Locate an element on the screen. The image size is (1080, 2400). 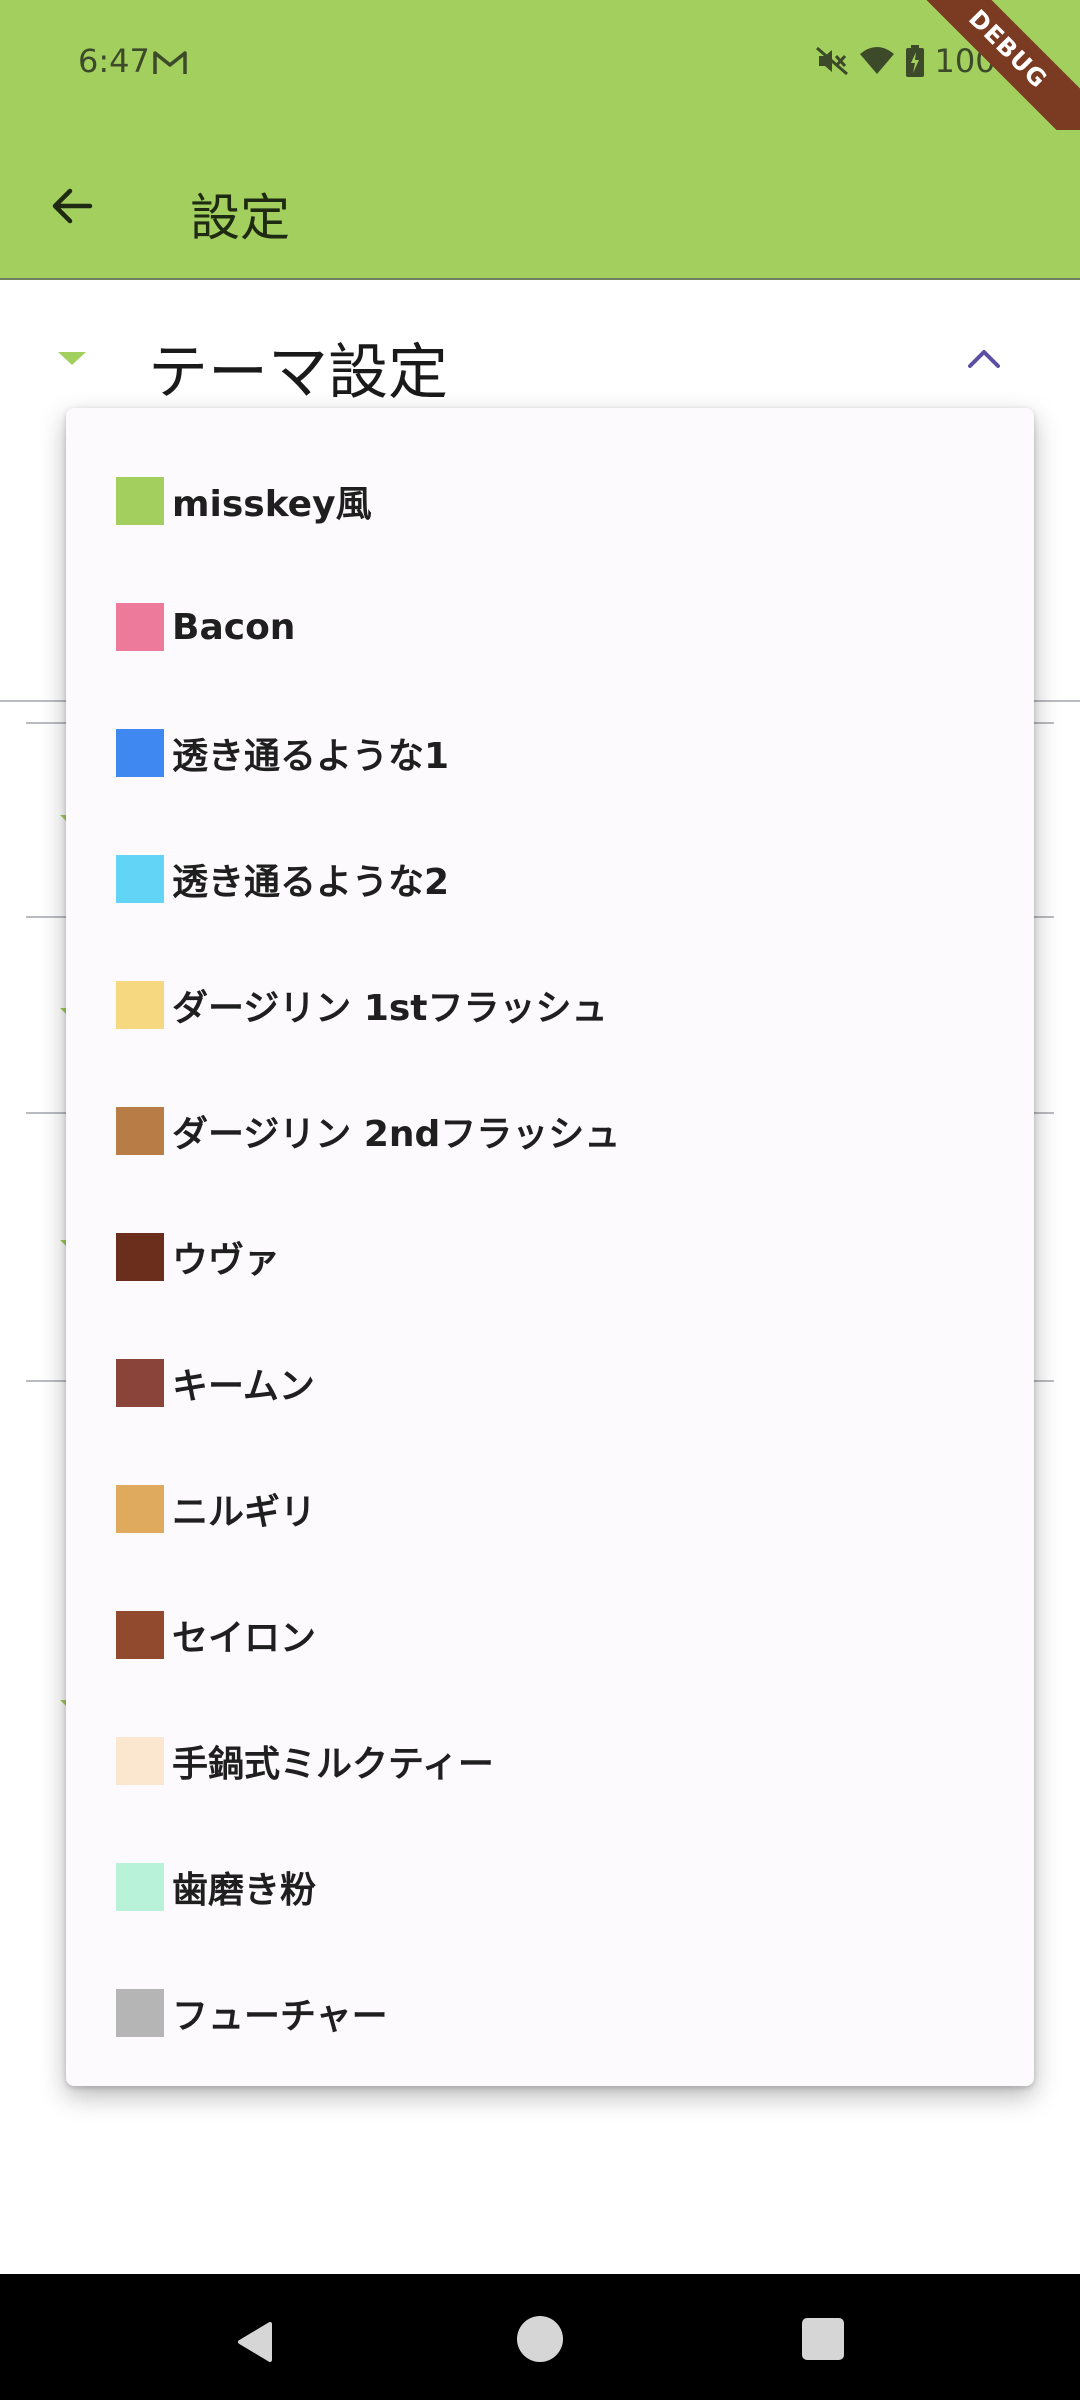
nav-back-icon is located at coordinates (254, 2342).